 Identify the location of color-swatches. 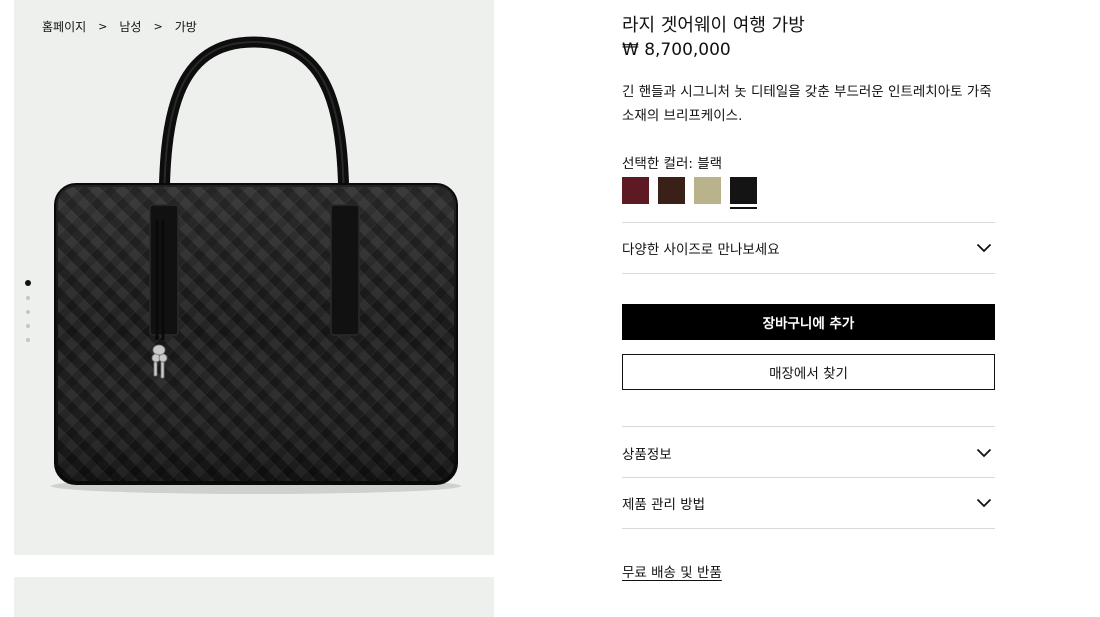
(689, 193).